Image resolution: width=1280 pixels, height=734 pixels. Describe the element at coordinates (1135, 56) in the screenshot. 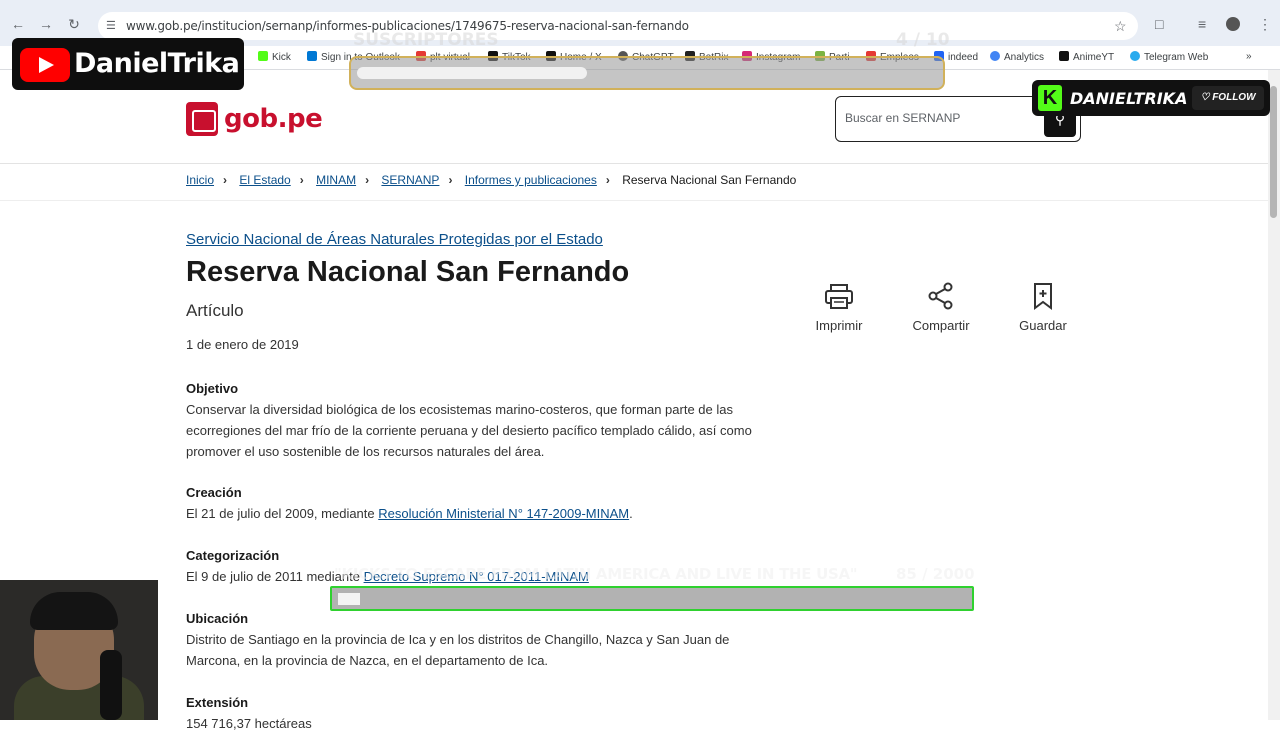

I see `telegram-icon` at that location.